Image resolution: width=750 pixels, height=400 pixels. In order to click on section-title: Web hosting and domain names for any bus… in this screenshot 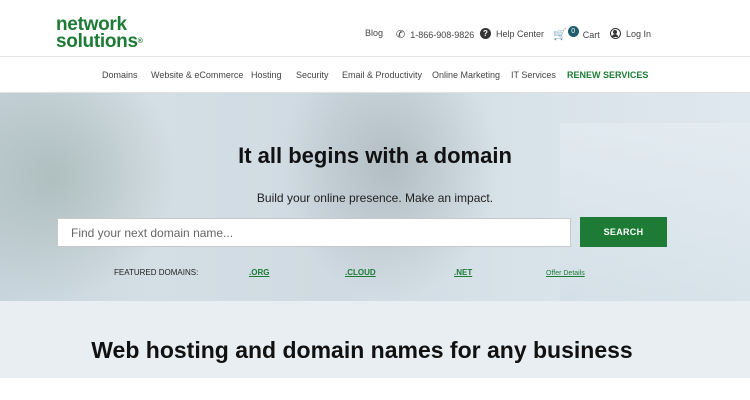, I will do `click(362, 350)`.